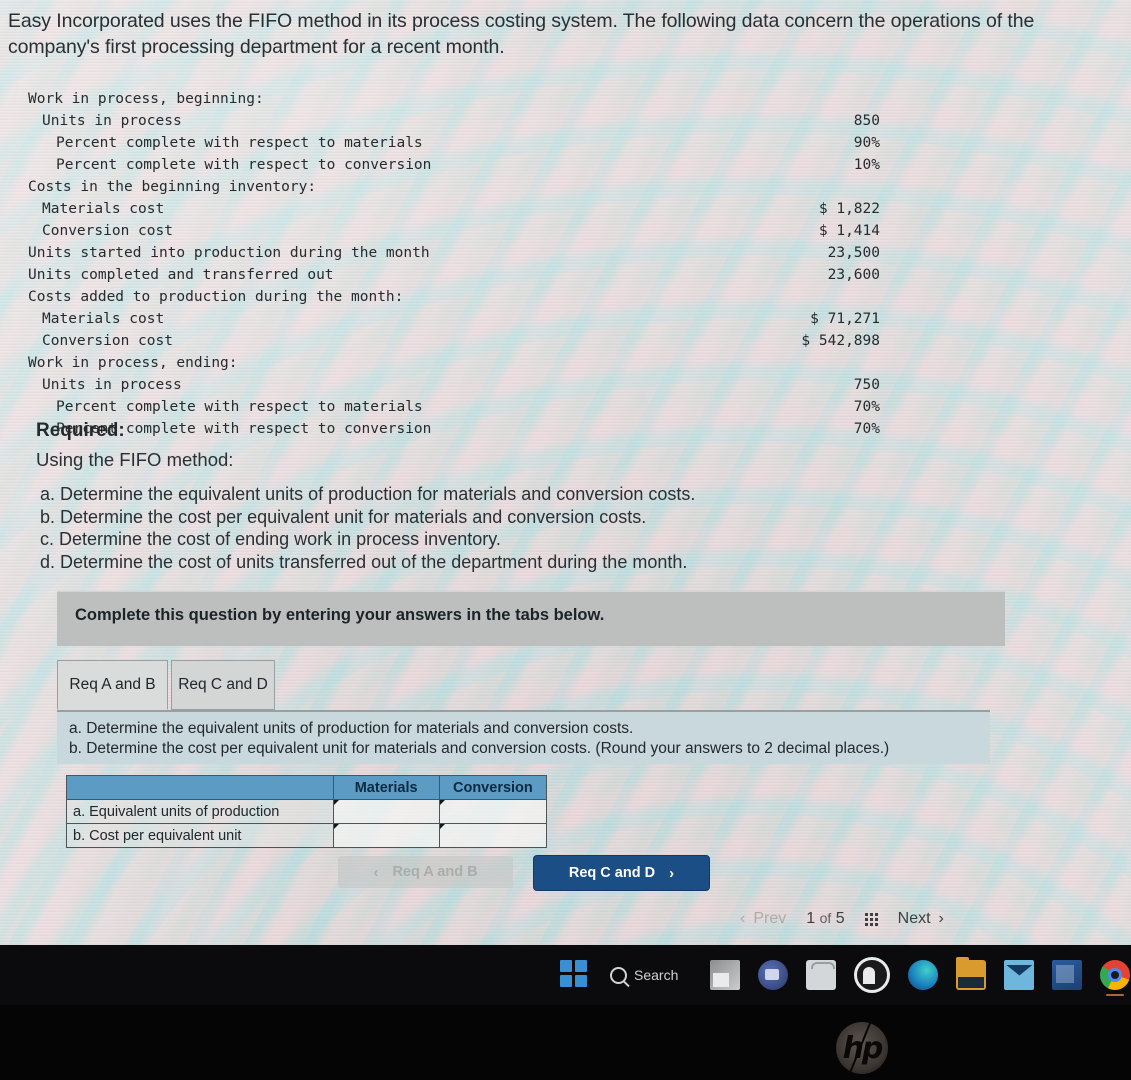  I want to click on data-row-label: Units completed and transferred out, so click(181, 275).